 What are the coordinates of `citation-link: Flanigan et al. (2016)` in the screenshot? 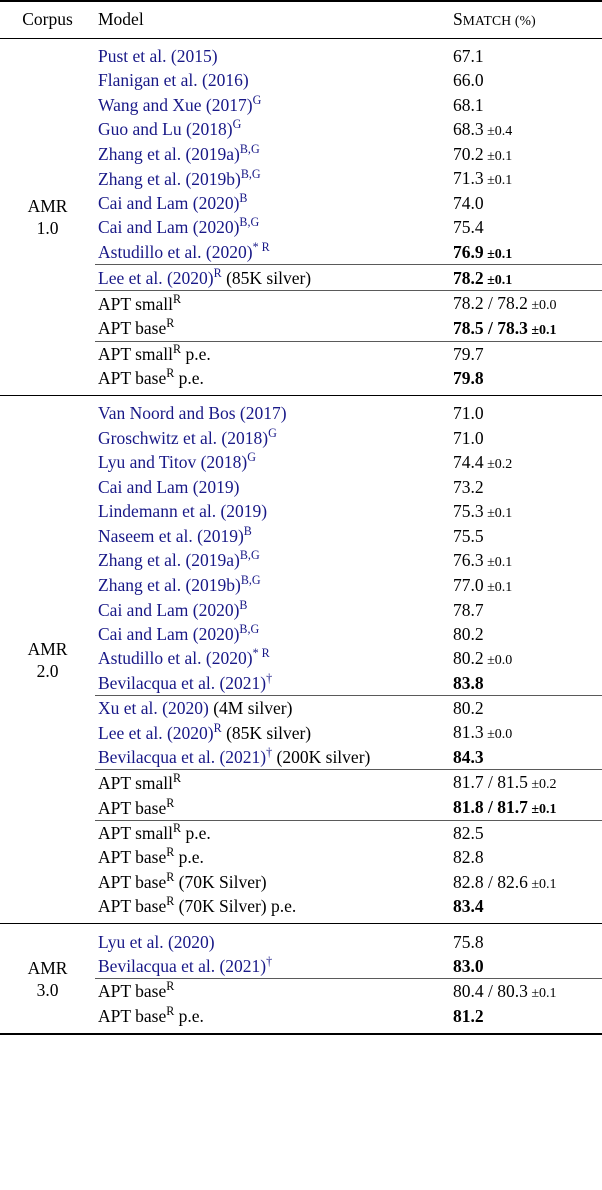 It's located at (173, 80).